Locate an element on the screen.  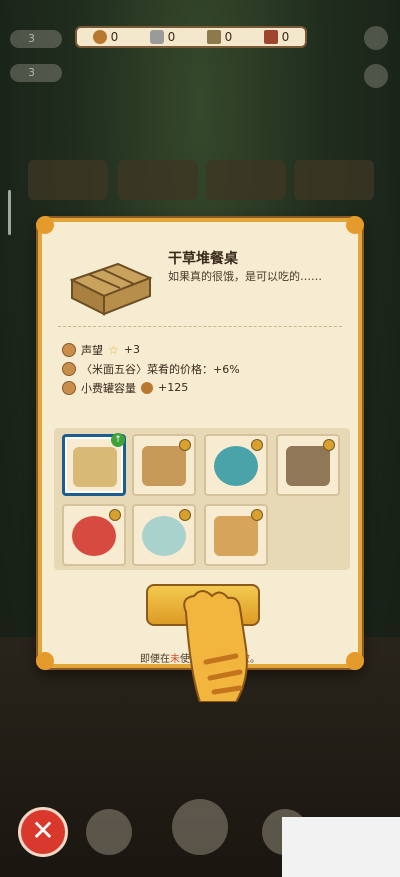
wood-table-thumbnail is located at coordinates (164, 466).